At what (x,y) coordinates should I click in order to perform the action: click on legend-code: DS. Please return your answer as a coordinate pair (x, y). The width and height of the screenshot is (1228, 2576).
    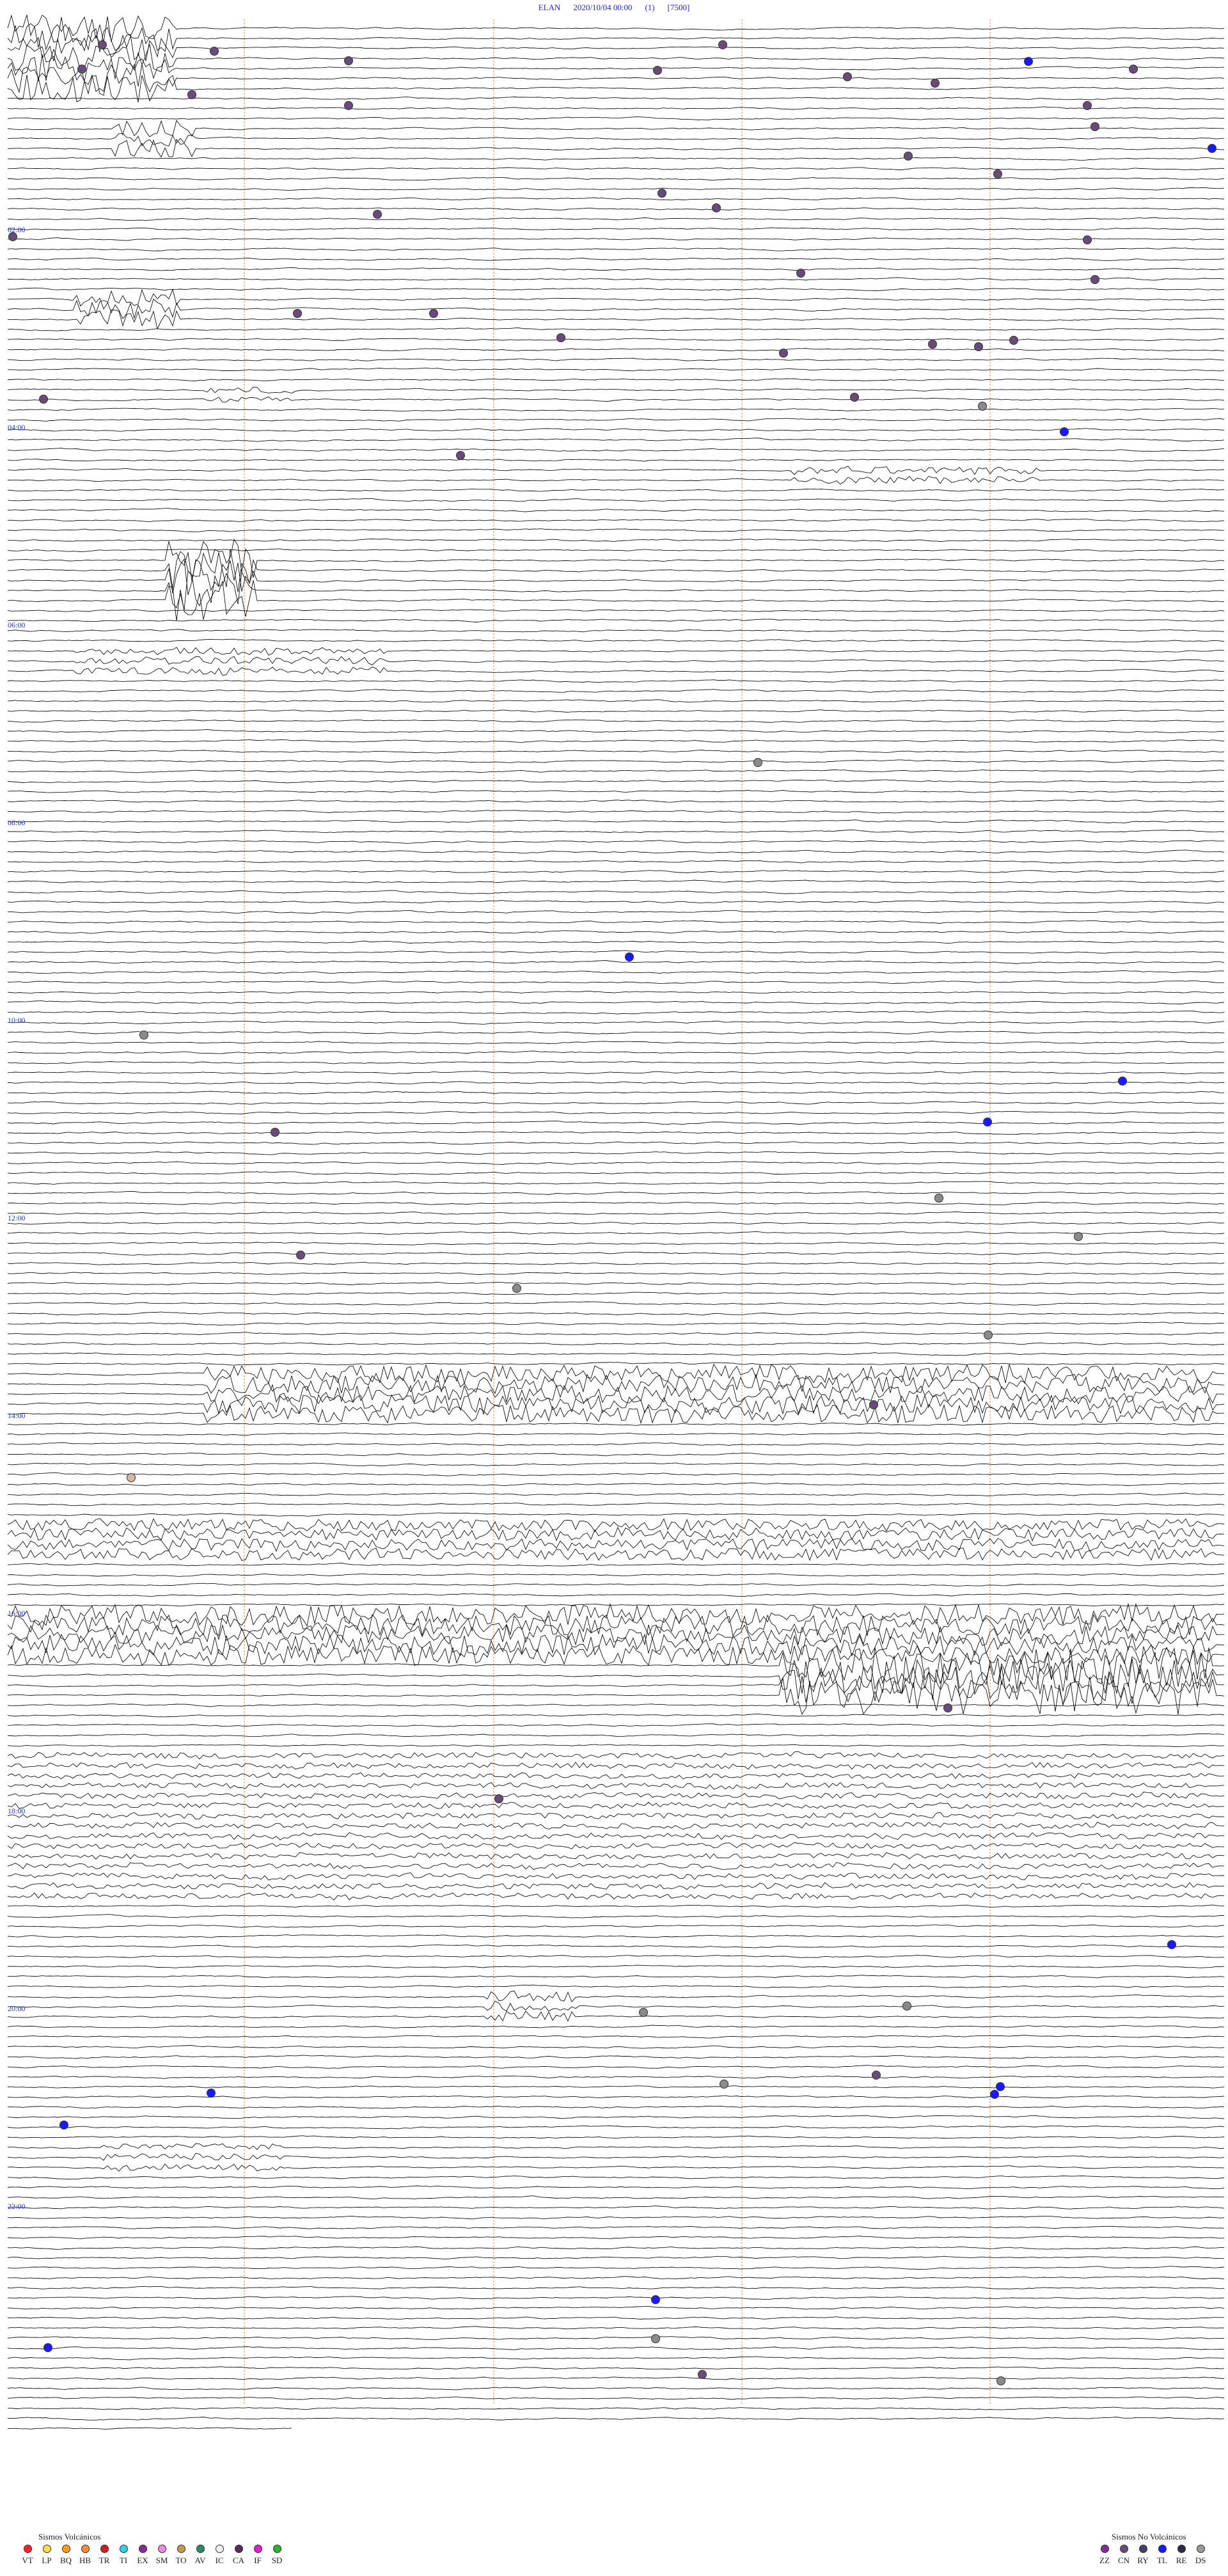
    Looking at the image, I should click on (1200, 2560).